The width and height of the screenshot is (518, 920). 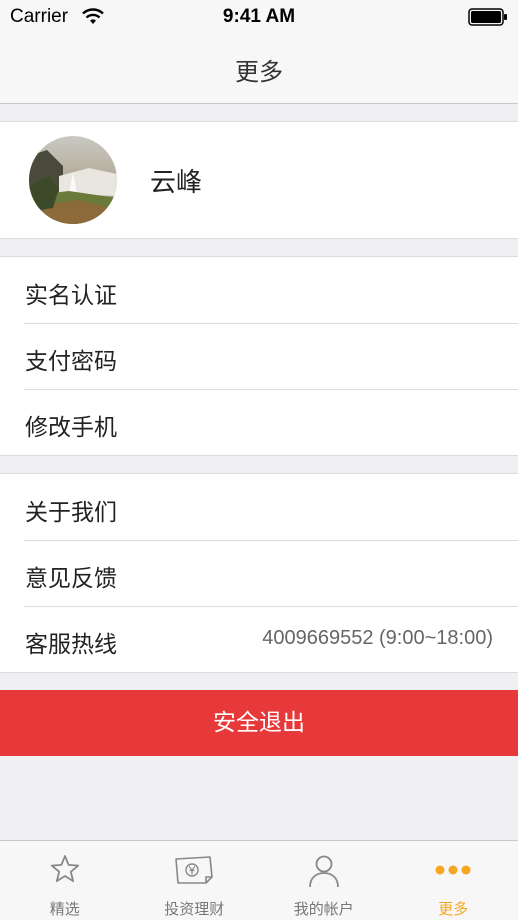 I want to click on tab-bar: 精选 投资理财 我的帐户 更多, so click(x=259, y=880).